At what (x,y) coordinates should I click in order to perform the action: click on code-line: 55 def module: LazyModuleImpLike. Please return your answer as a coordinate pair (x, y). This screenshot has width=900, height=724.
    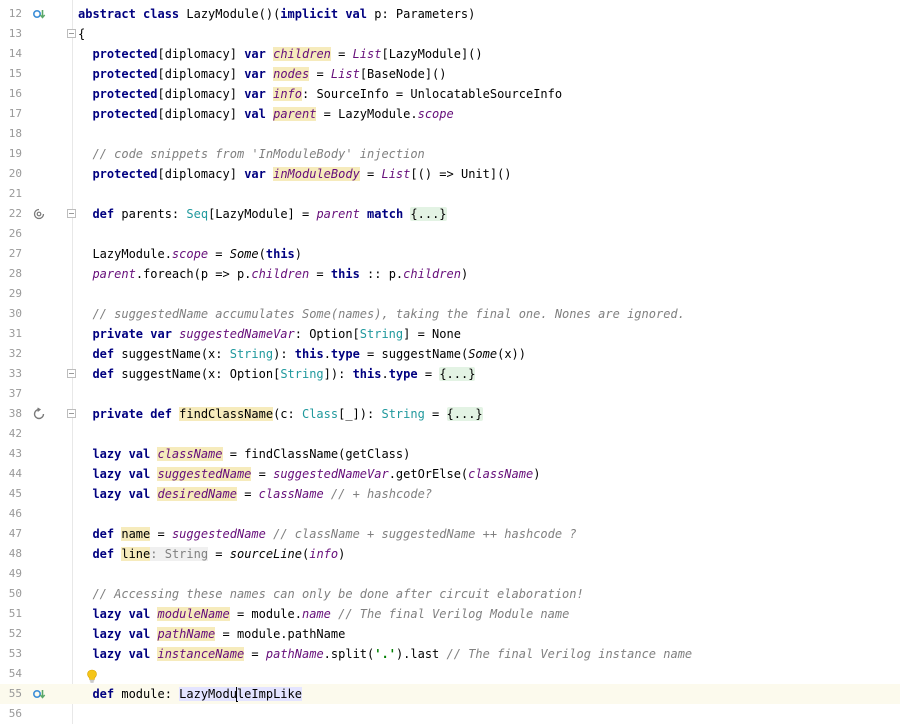
    Looking at the image, I should click on (450, 694).